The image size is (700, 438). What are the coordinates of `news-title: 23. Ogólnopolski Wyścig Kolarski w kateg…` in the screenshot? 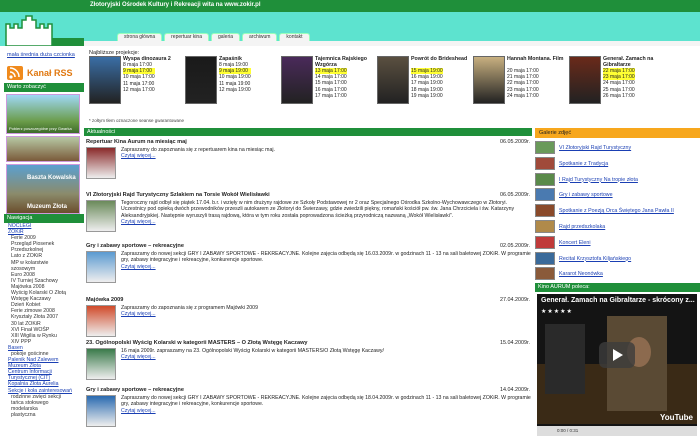 It's located at (197, 343).